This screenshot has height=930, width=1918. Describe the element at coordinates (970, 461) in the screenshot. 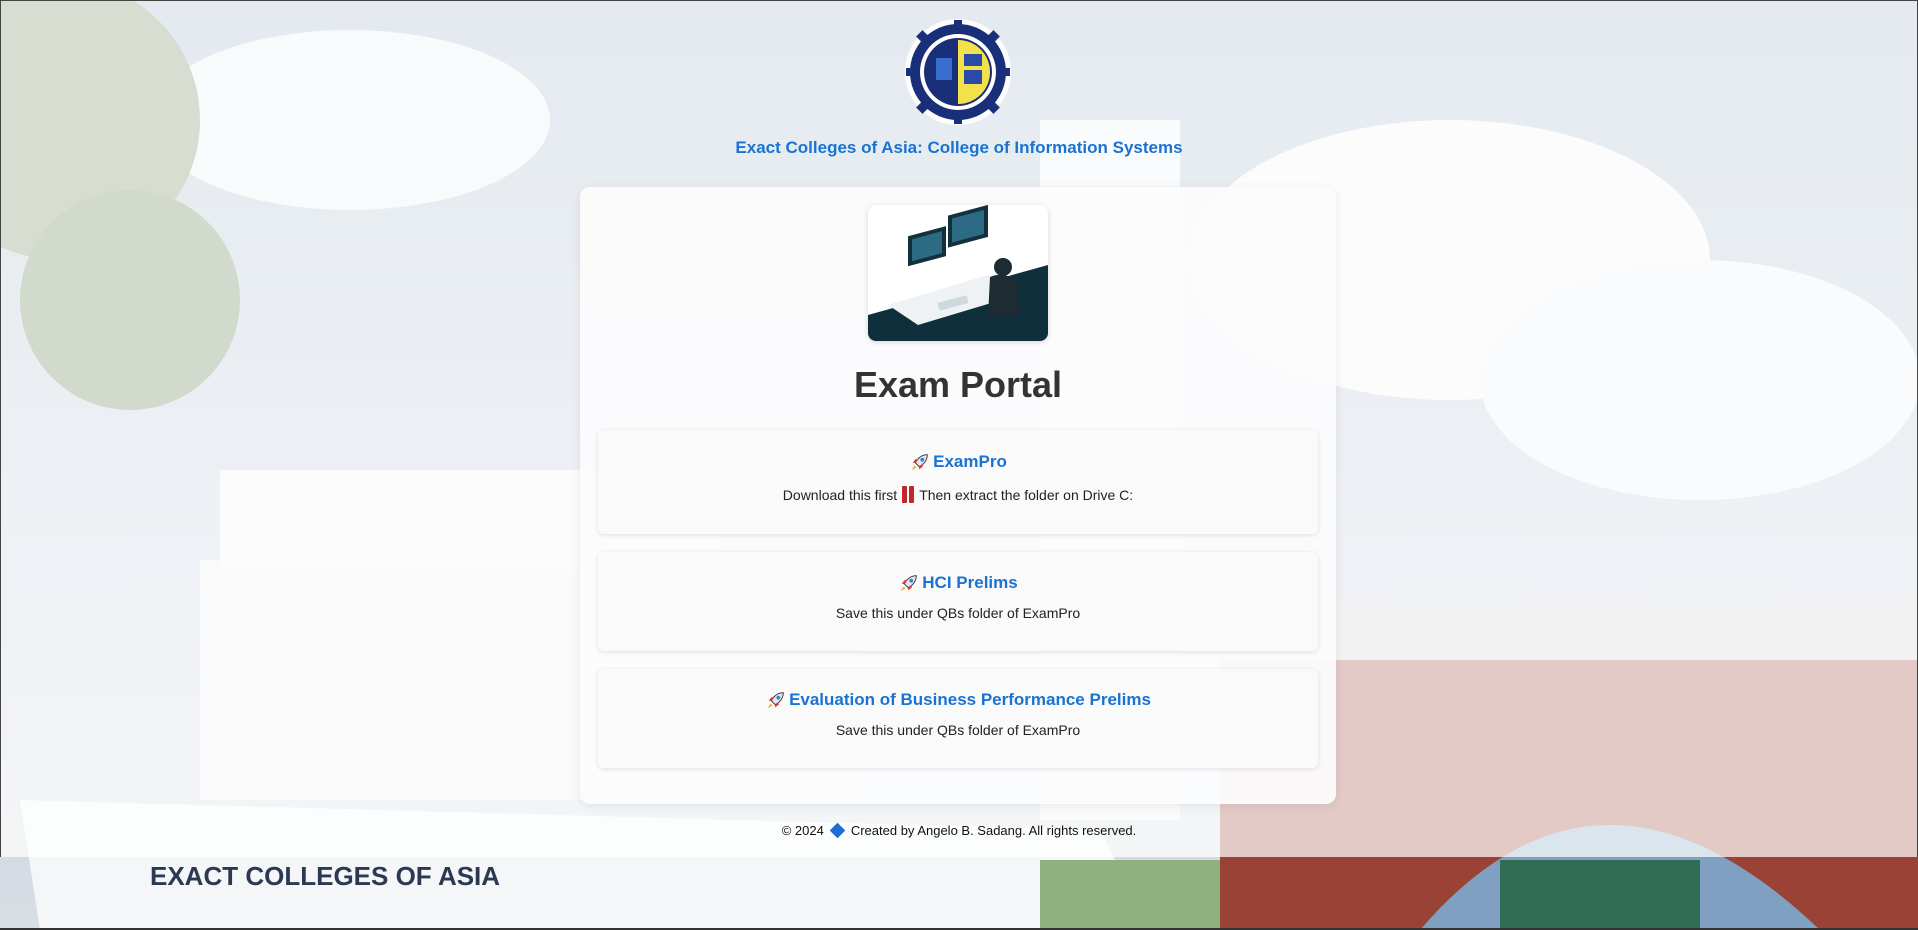

I see `exampro-label: ExamPro` at that location.